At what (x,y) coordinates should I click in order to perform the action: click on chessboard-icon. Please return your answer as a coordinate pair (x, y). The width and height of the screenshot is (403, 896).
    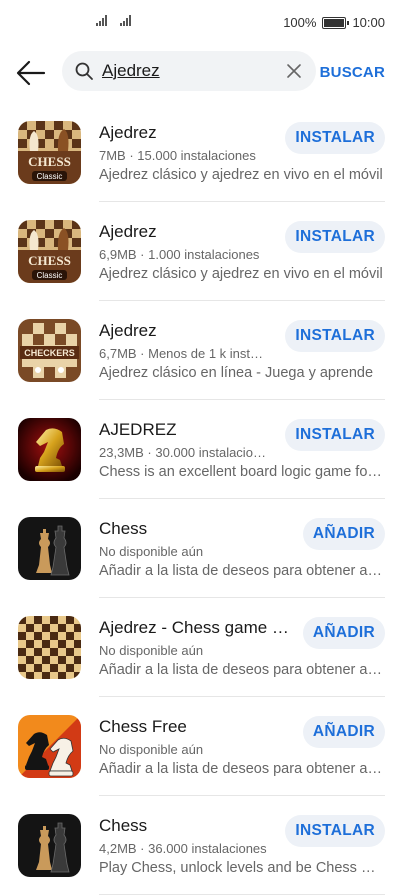
    Looking at the image, I should click on (49, 647).